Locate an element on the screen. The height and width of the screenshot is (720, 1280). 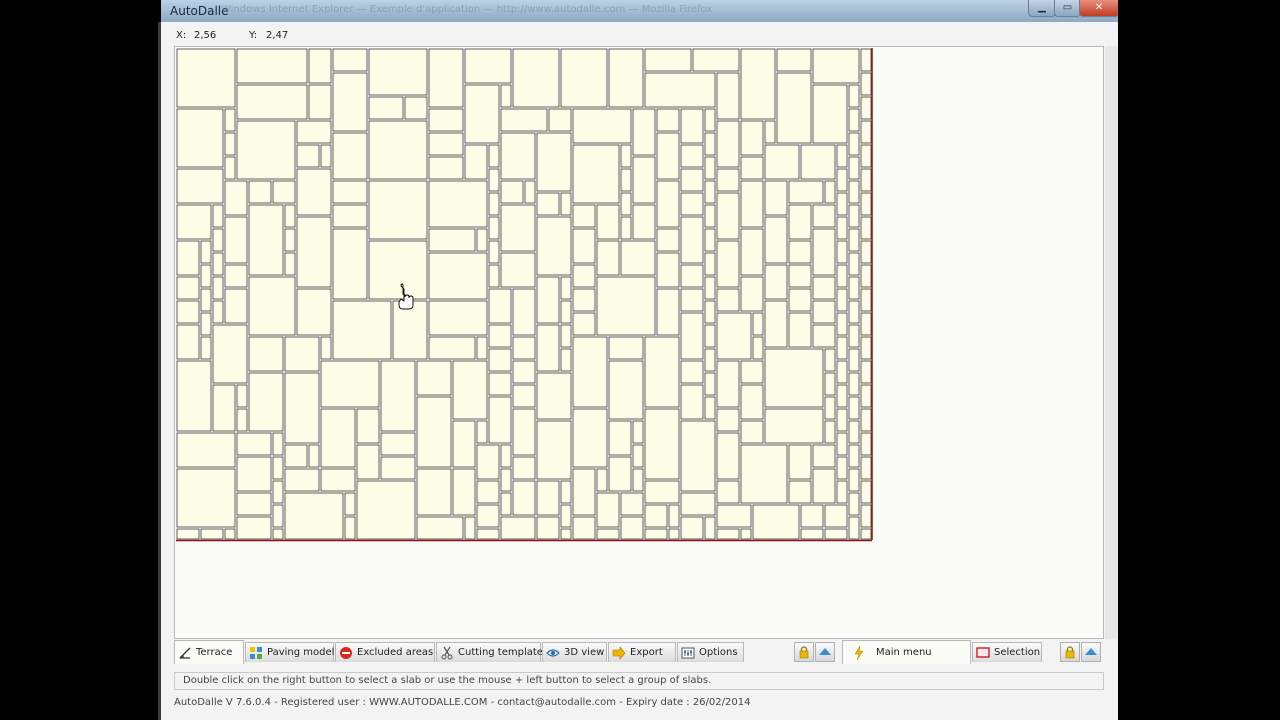
lock-button-right is located at coordinates (1070, 652).